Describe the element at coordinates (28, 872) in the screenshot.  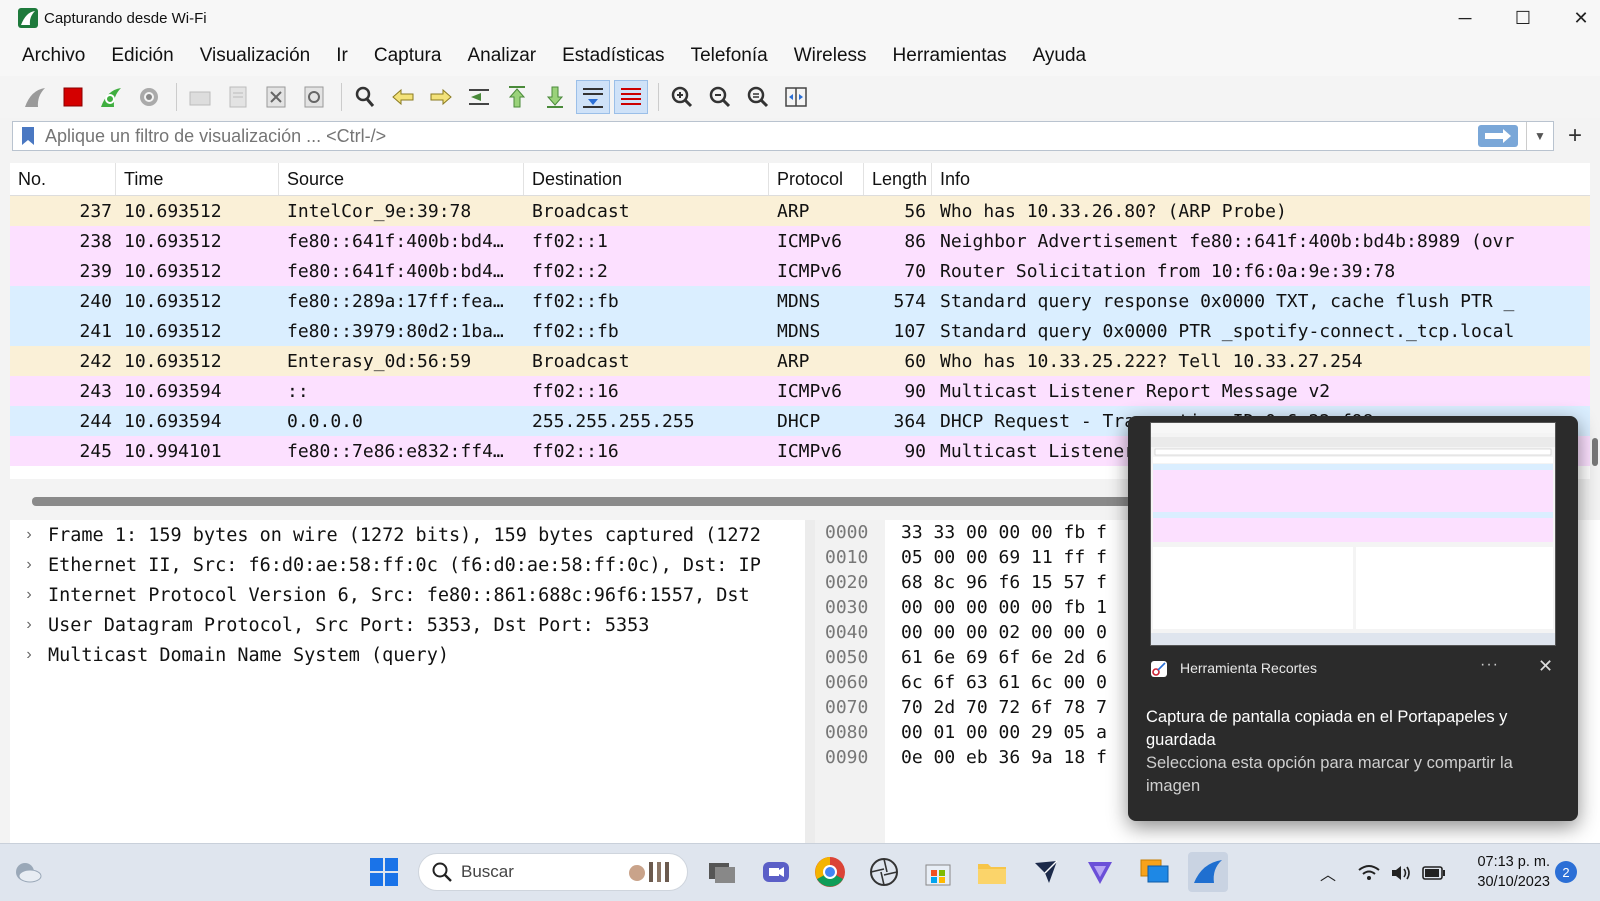
I see `widgets-button` at that location.